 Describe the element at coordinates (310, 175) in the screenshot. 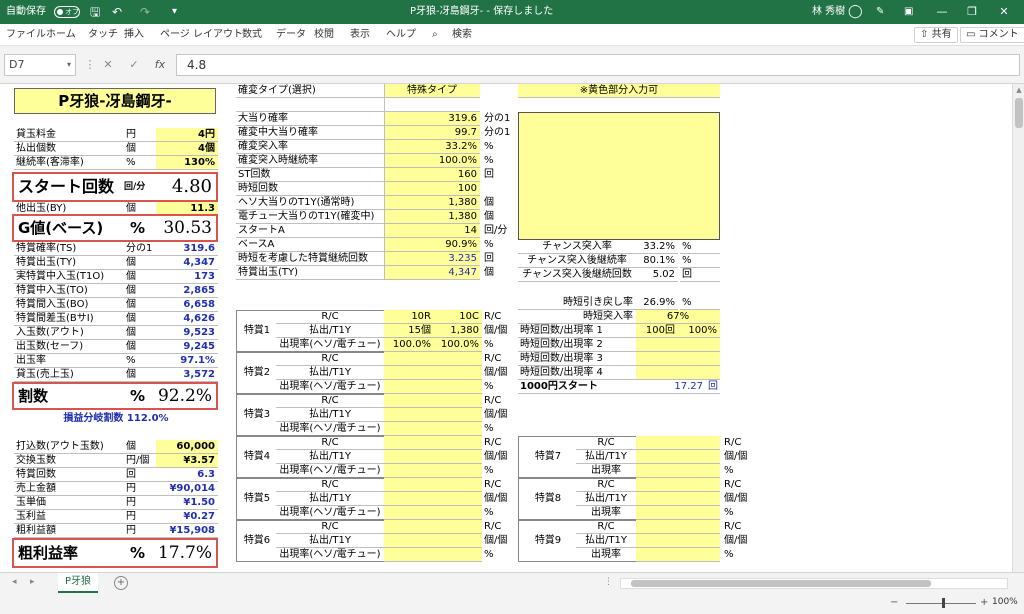

I see `label-cell: ST回数` at that location.